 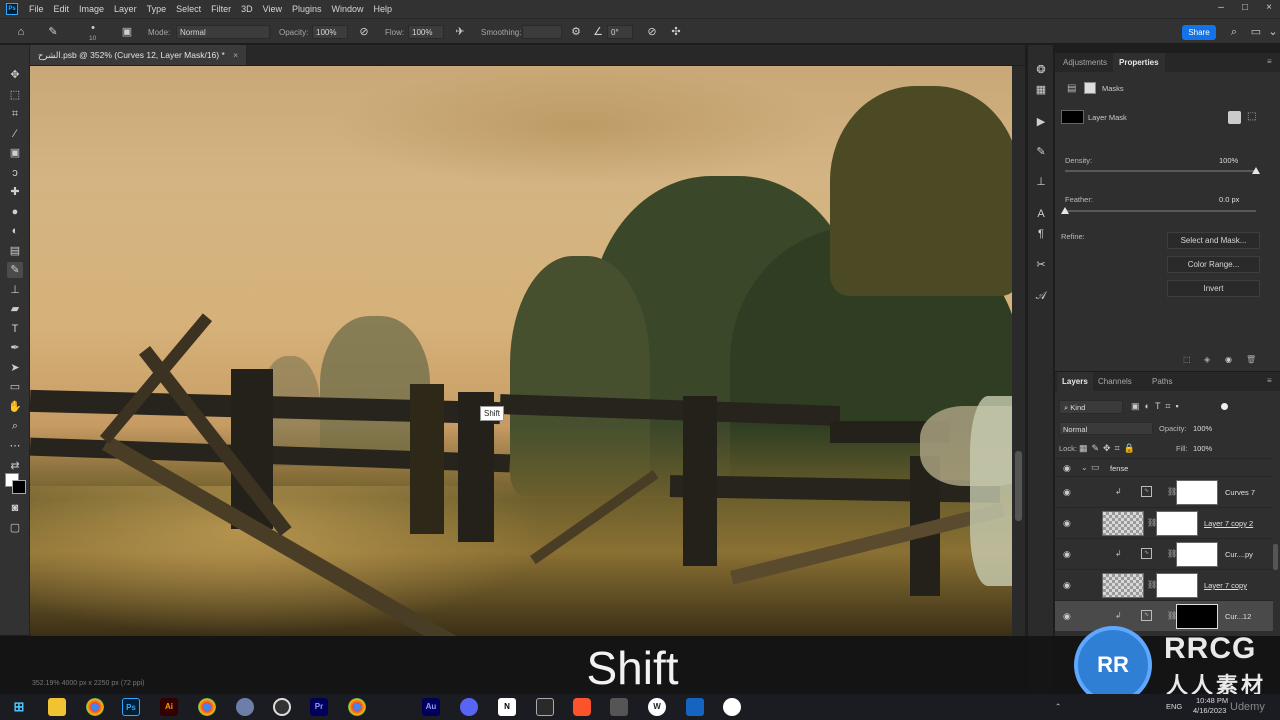 I want to click on blend-mode-select: Normal, so click(x=1106, y=428).